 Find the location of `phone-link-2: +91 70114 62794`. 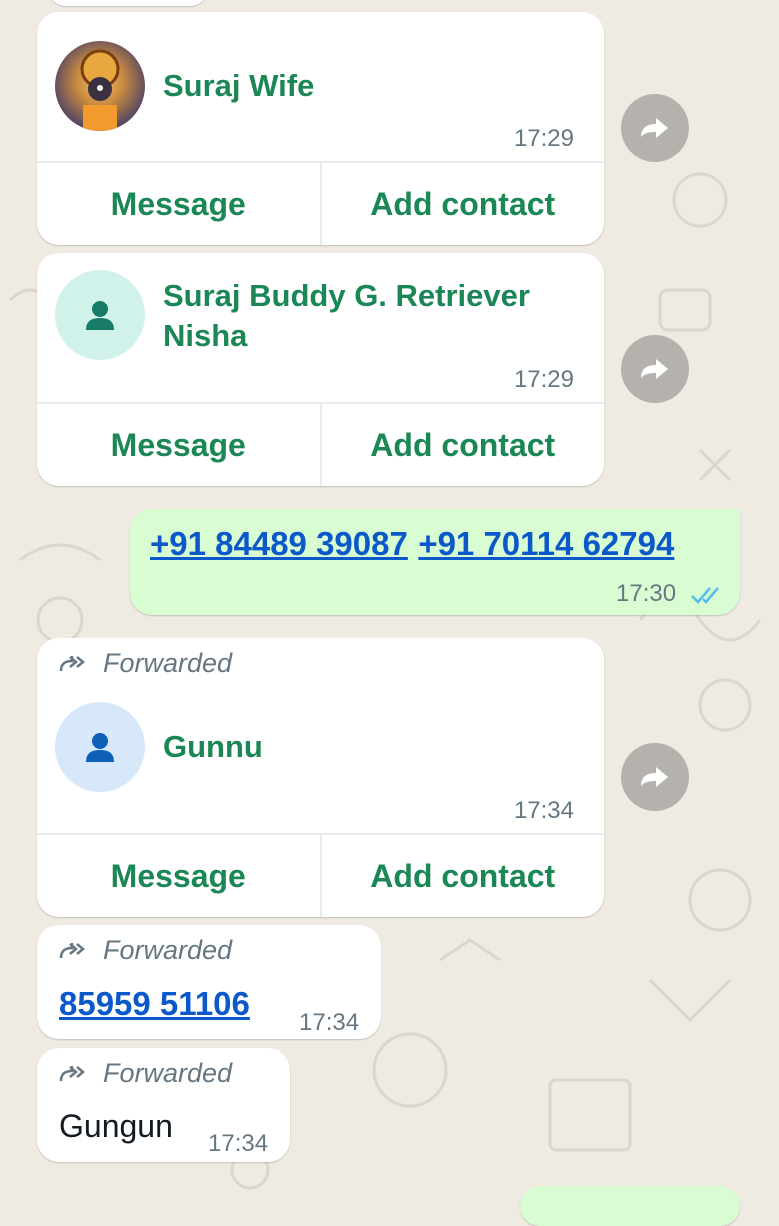

phone-link-2: +91 70114 62794 is located at coordinates (546, 543).